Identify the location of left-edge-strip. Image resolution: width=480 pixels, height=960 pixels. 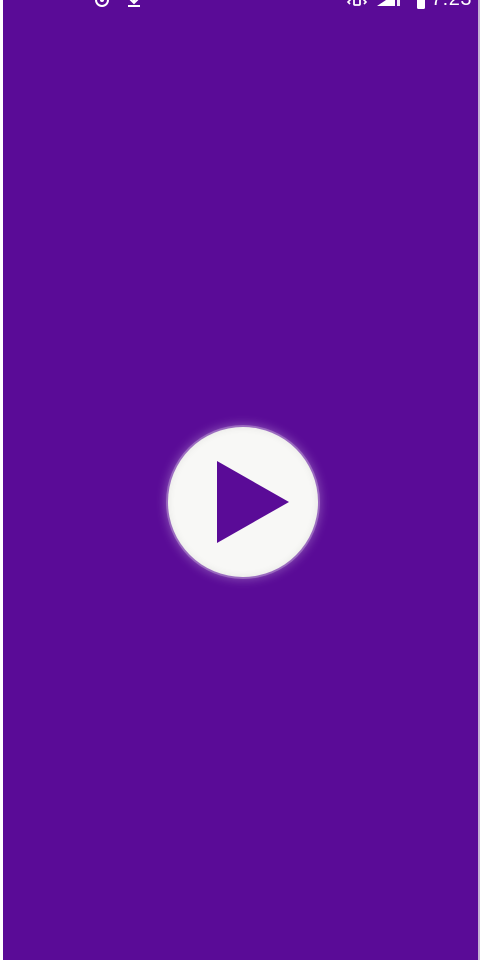
(1, 480).